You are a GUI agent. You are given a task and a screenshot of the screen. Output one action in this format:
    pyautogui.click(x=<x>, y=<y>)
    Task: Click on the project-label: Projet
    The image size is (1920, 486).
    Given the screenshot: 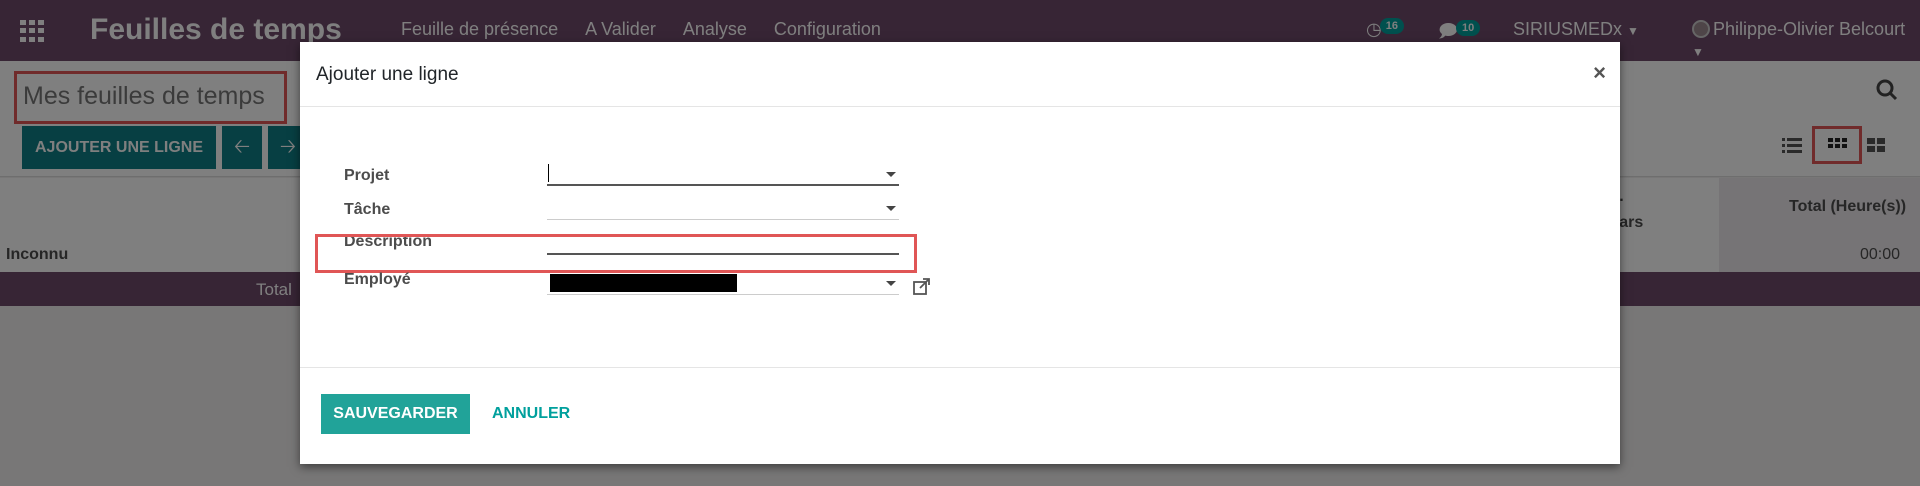 What is the action you would take?
    pyautogui.click(x=367, y=175)
    